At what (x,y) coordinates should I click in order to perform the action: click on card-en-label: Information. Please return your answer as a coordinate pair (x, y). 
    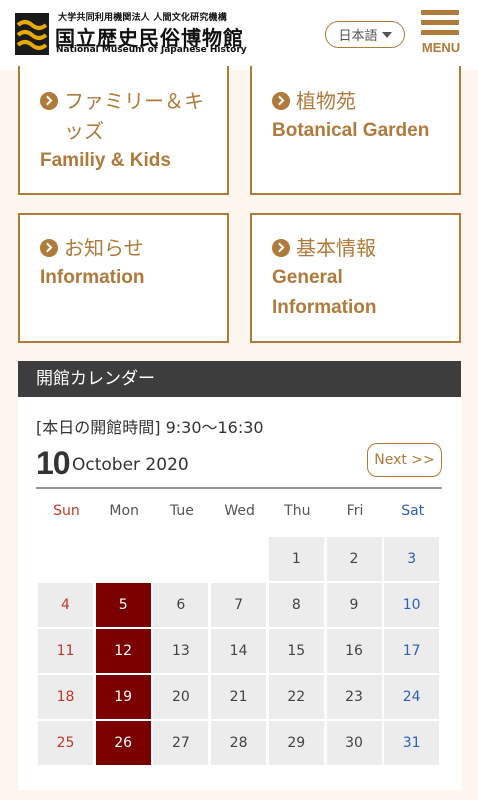
    Looking at the image, I should click on (92, 277).